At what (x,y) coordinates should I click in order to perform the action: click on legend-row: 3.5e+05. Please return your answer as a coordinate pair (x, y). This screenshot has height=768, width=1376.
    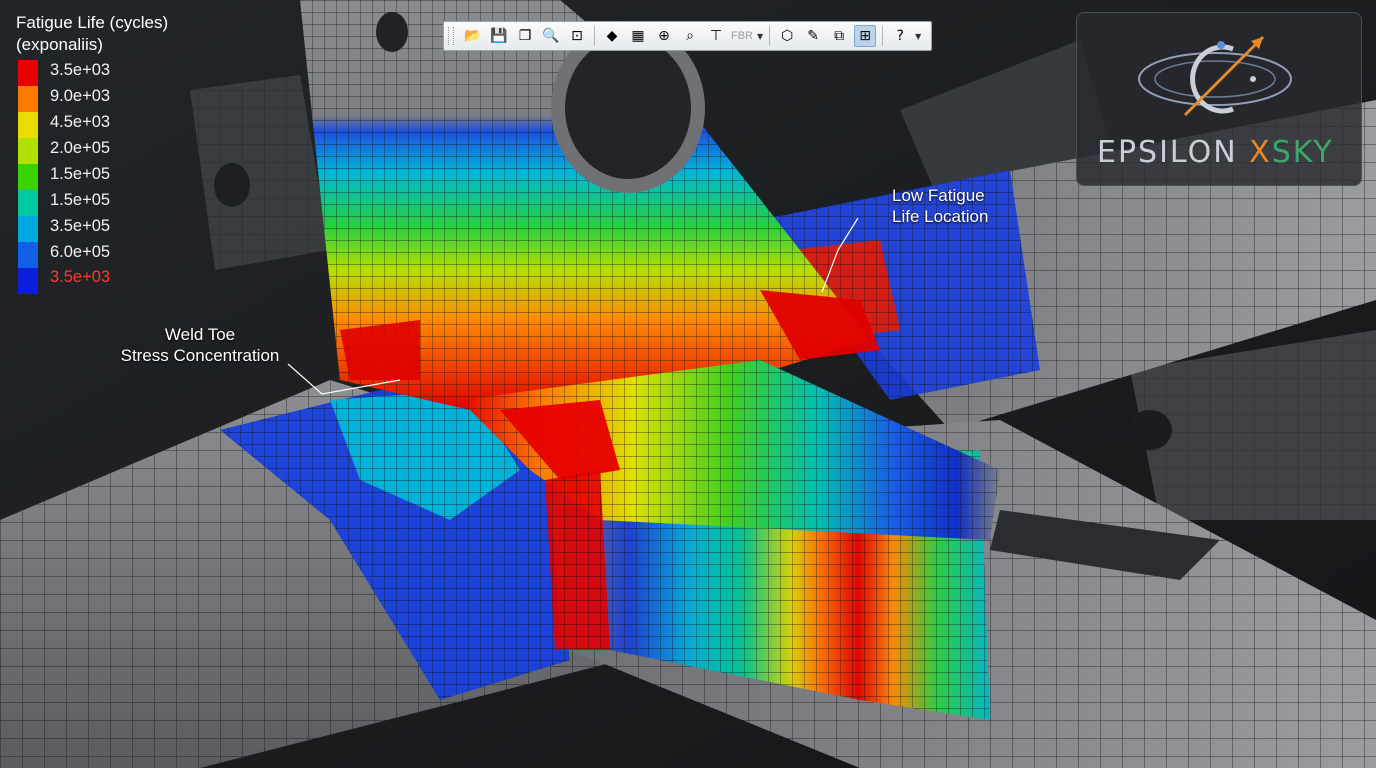
    Looking at the image, I should click on (92, 229).